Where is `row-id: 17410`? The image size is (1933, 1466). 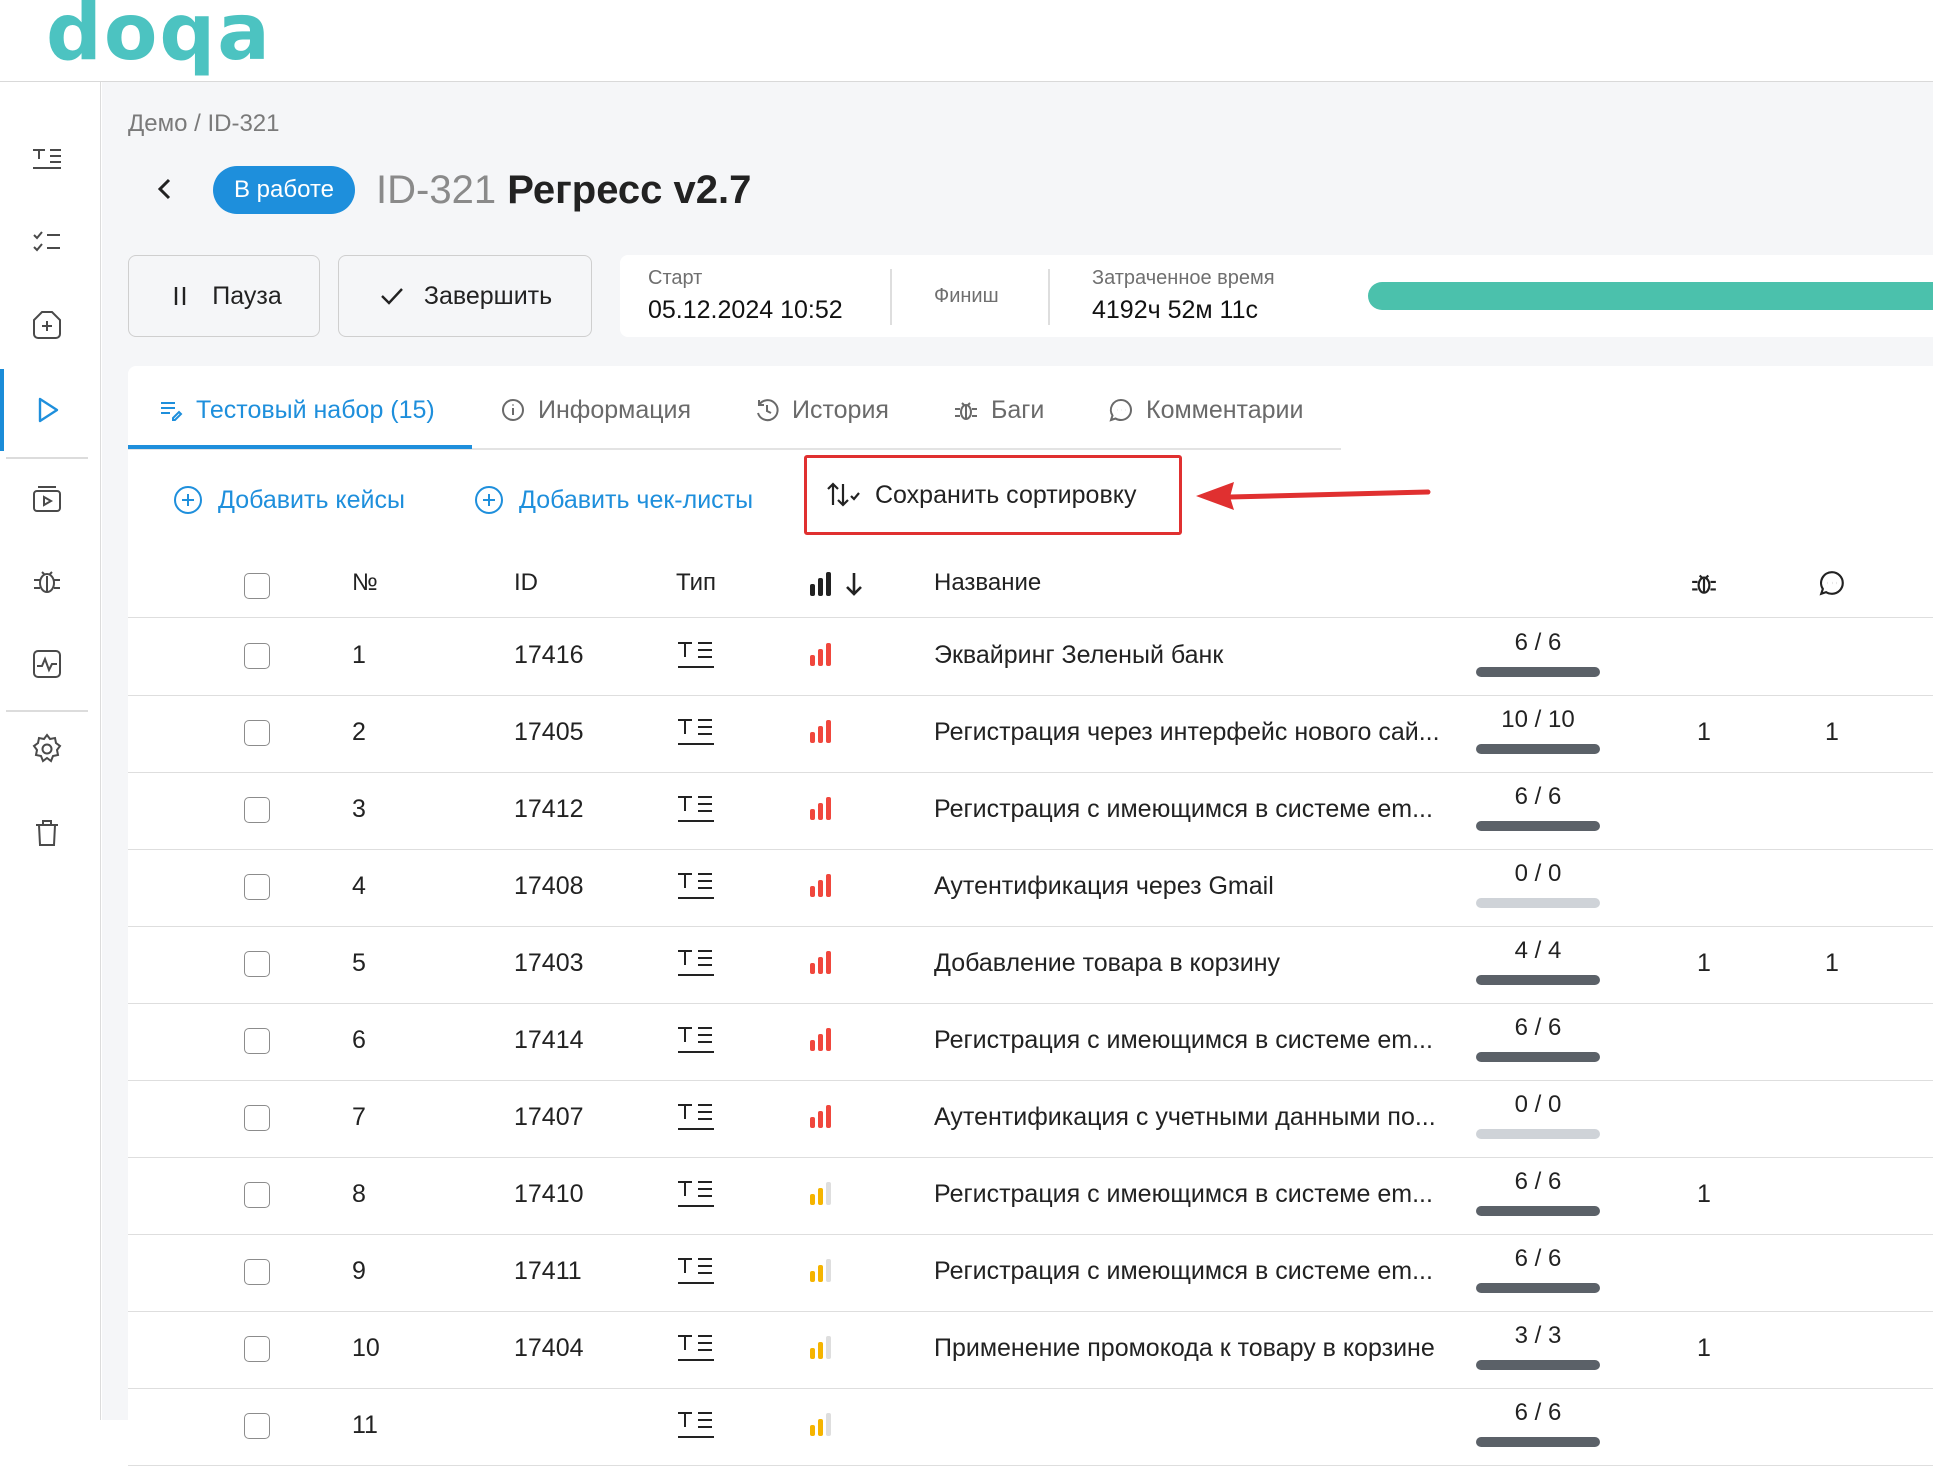 row-id: 17410 is located at coordinates (549, 1194).